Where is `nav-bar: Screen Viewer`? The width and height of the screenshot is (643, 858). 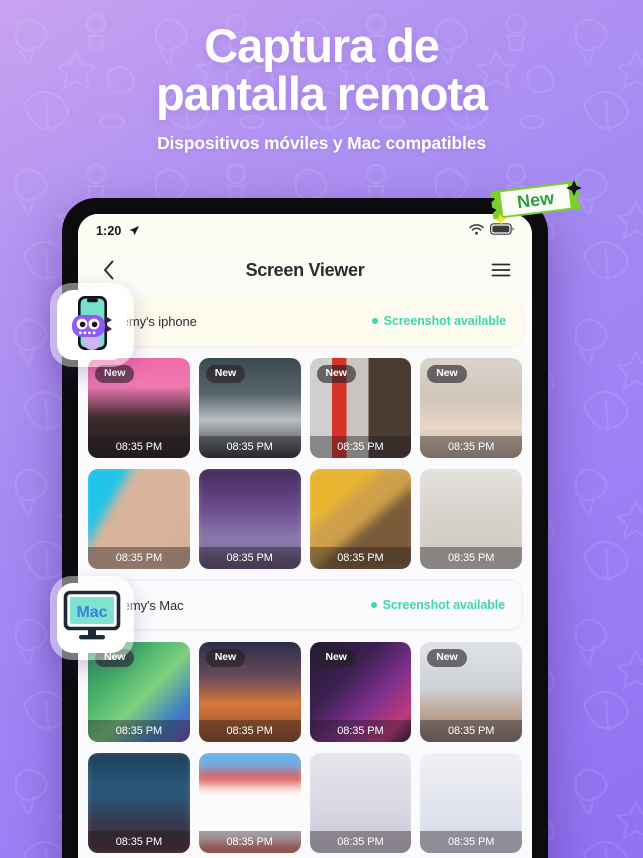 nav-bar: Screen Viewer is located at coordinates (305, 270).